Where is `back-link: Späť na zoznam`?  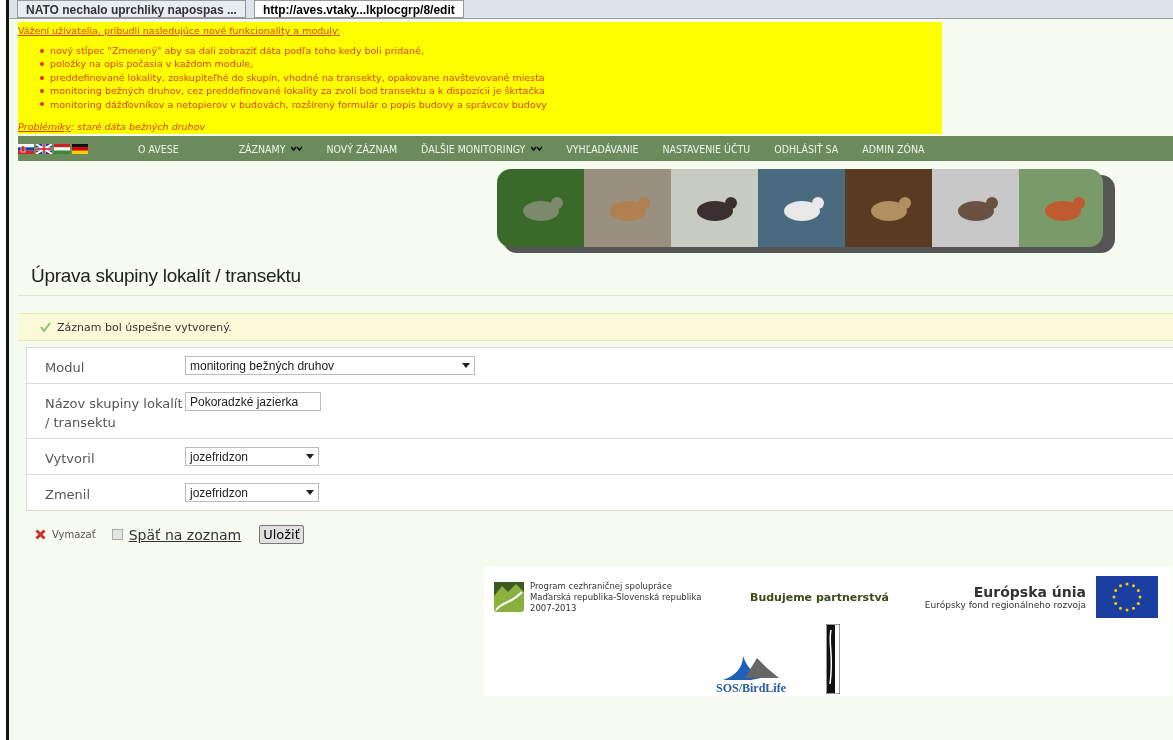 back-link: Späť na zoznam is located at coordinates (185, 534).